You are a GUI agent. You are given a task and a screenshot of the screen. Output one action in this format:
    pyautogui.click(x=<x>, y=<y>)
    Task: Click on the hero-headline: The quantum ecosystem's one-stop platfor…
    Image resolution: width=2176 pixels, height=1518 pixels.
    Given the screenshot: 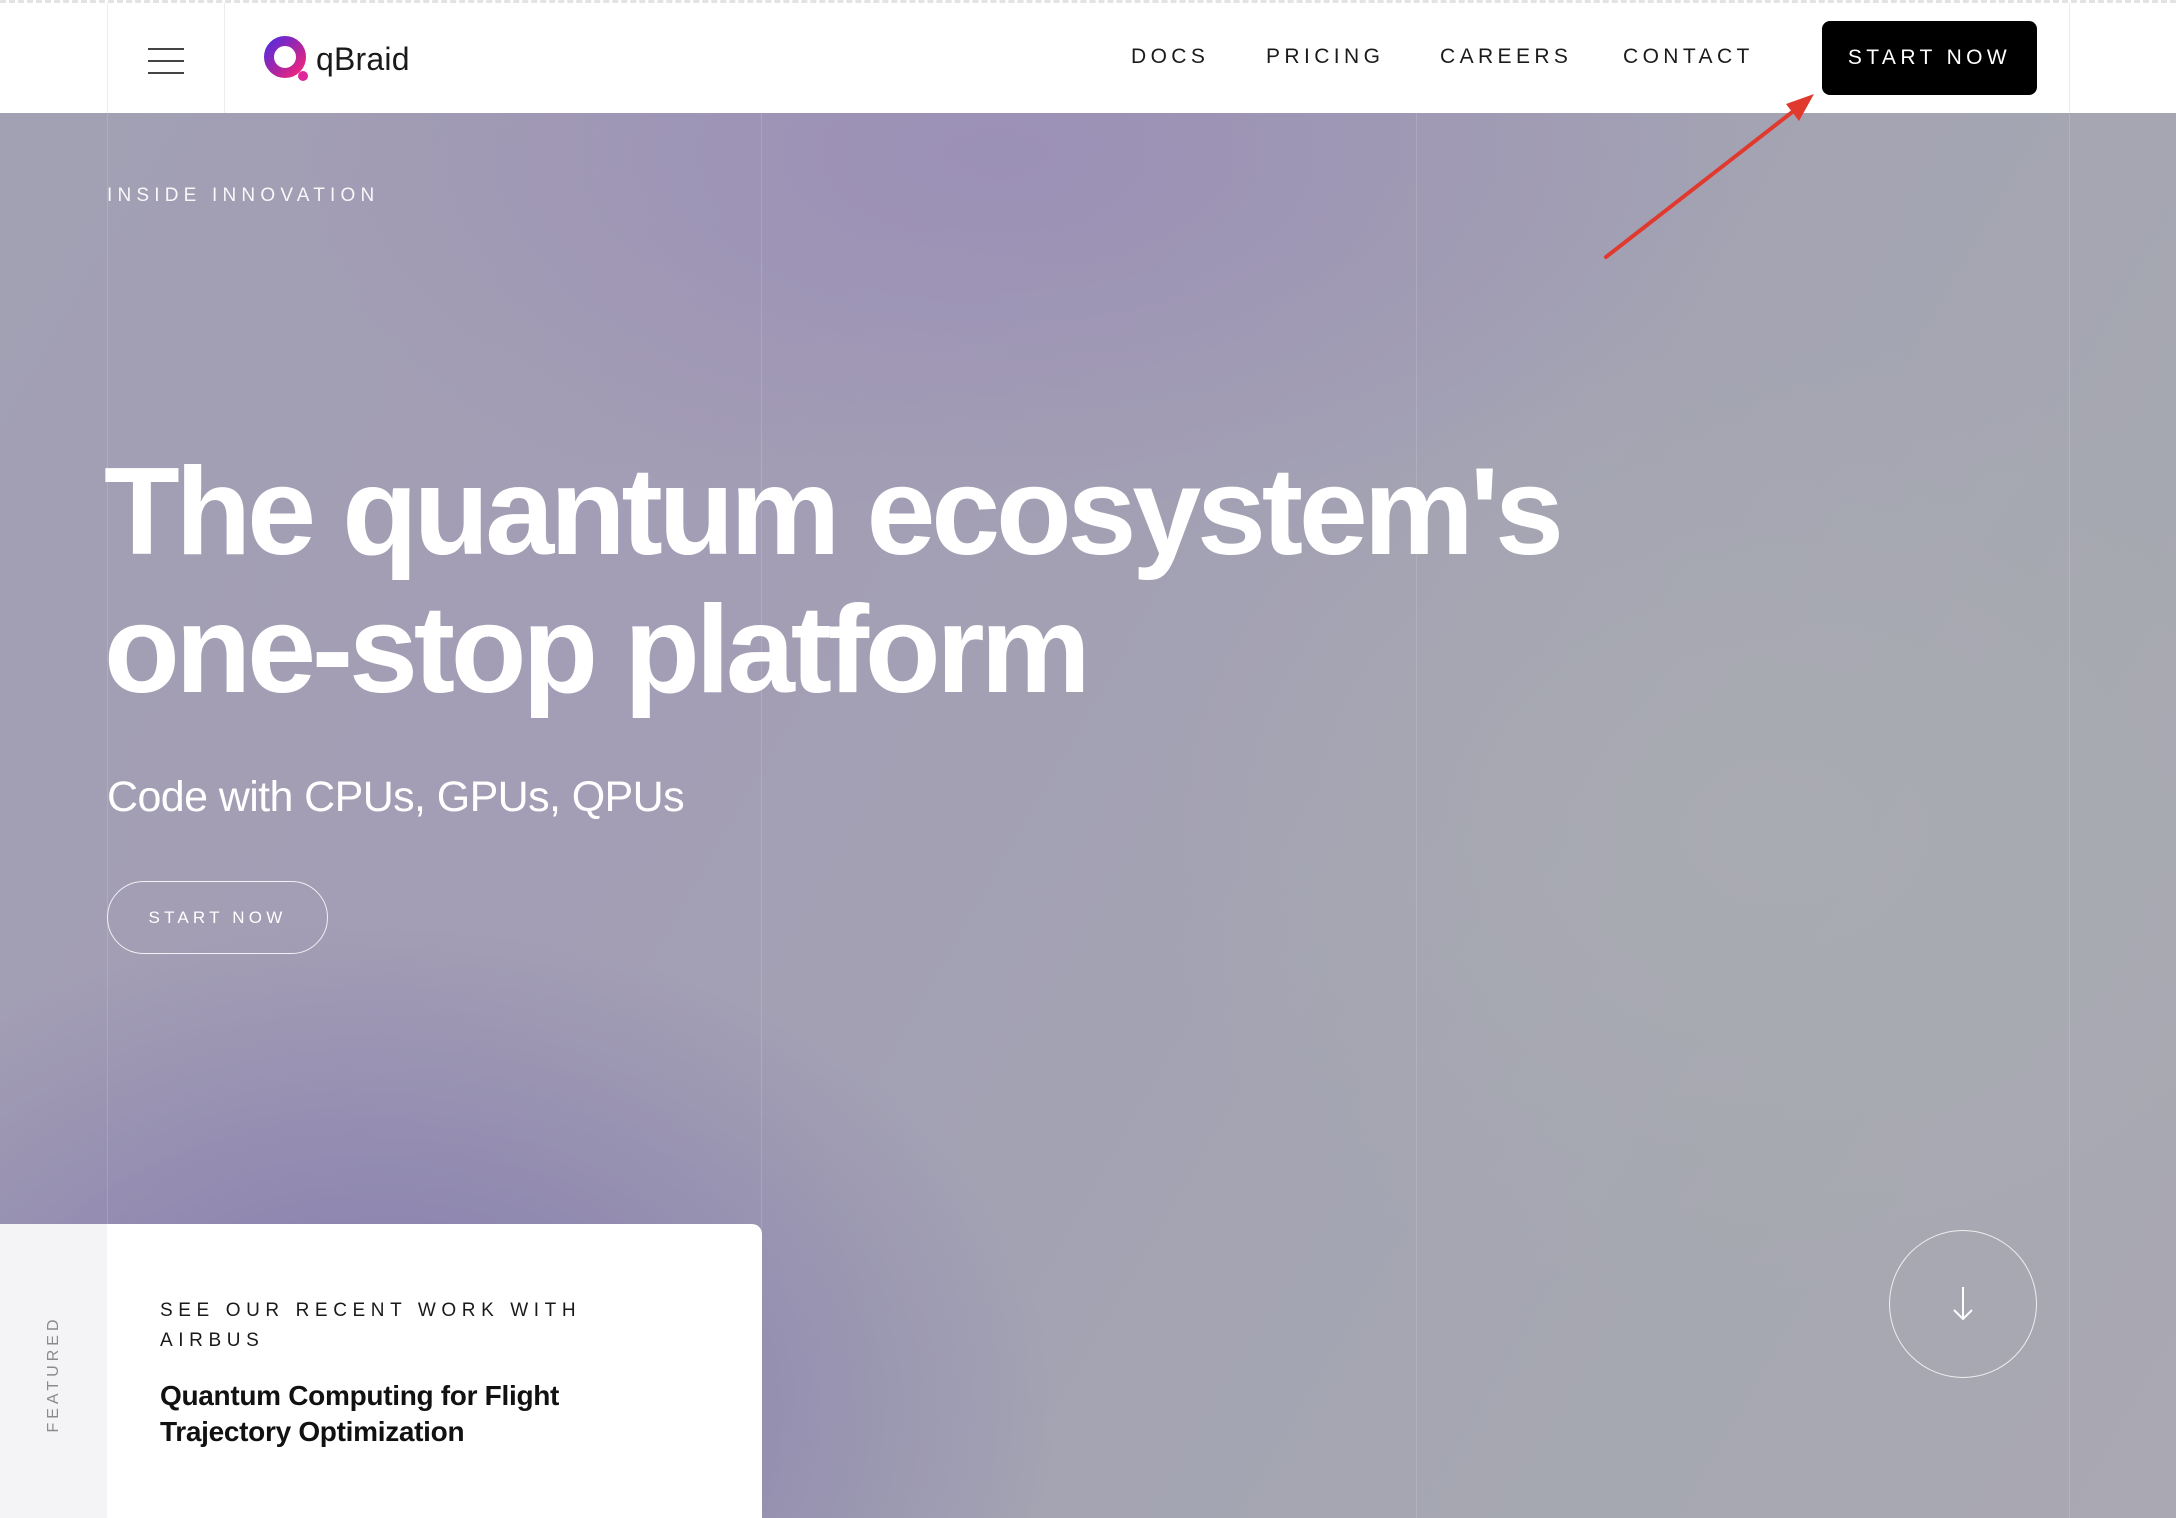 What is the action you would take?
    pyautogui.click(x=854, y=581)
    